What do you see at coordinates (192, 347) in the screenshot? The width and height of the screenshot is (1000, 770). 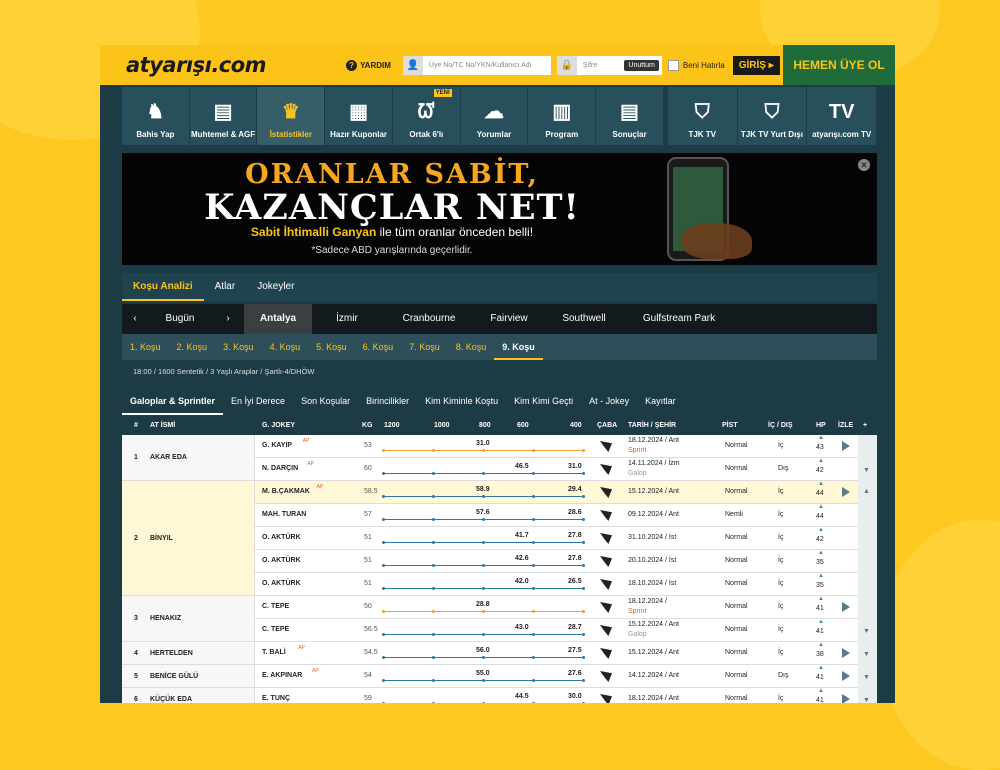 I see `tab-race: 2. Koşu` at bounding box center [192, 347].